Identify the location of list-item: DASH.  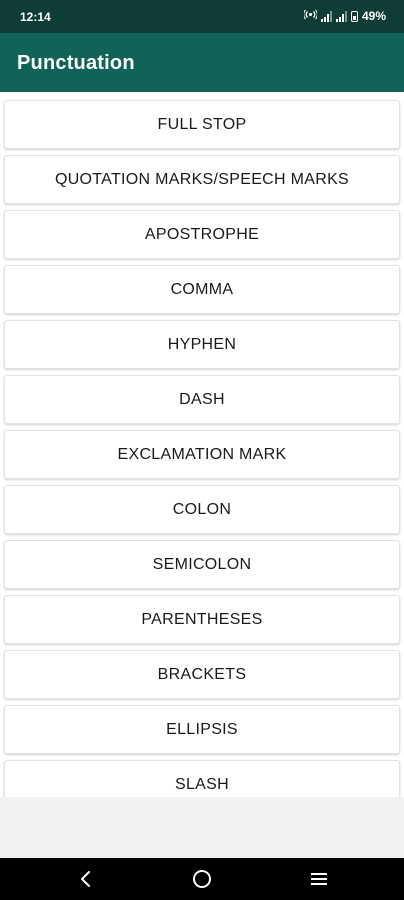
(202, 399).